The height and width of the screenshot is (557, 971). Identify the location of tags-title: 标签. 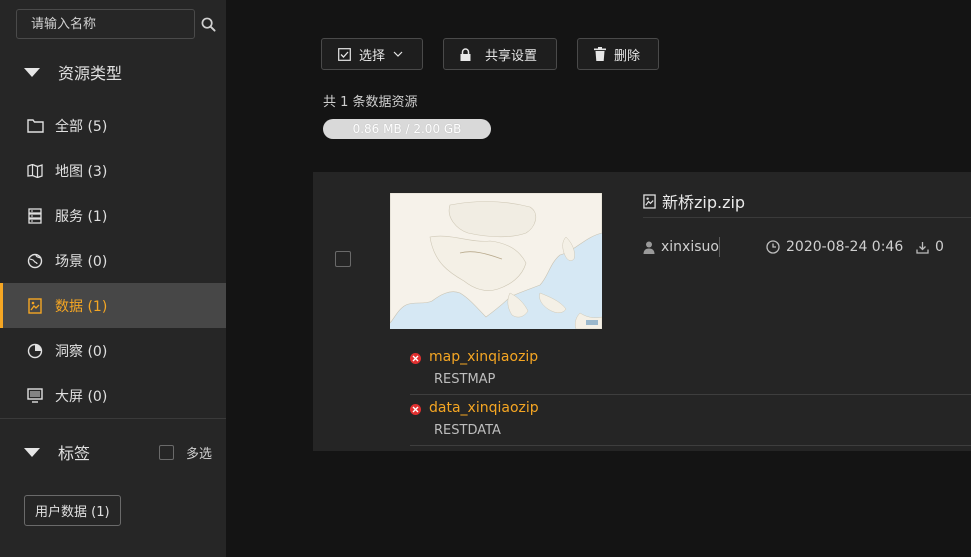
(74, 453).